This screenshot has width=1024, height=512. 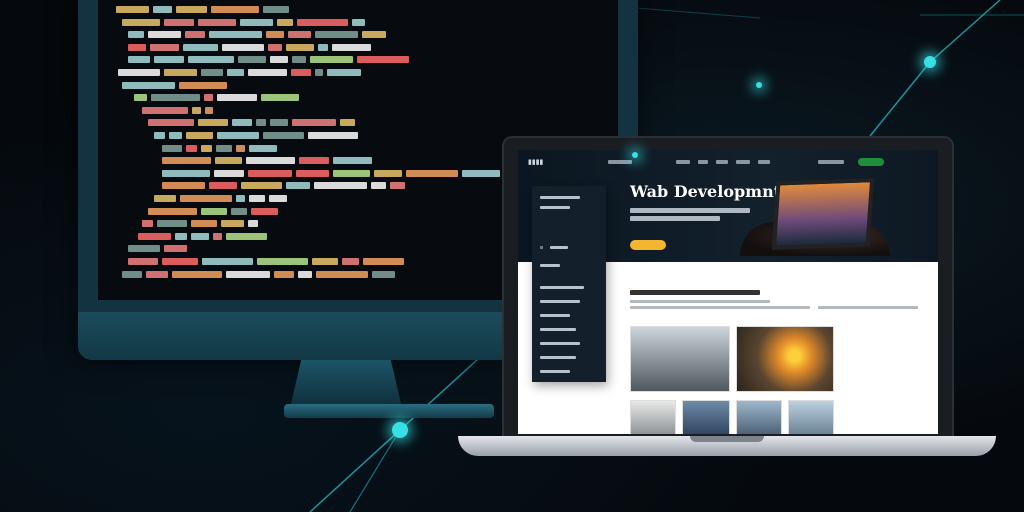 What do you see at coordinates (680, 359) in the screenshot?
I see `gallery-image-mountains` at bounding box center [680, 359].